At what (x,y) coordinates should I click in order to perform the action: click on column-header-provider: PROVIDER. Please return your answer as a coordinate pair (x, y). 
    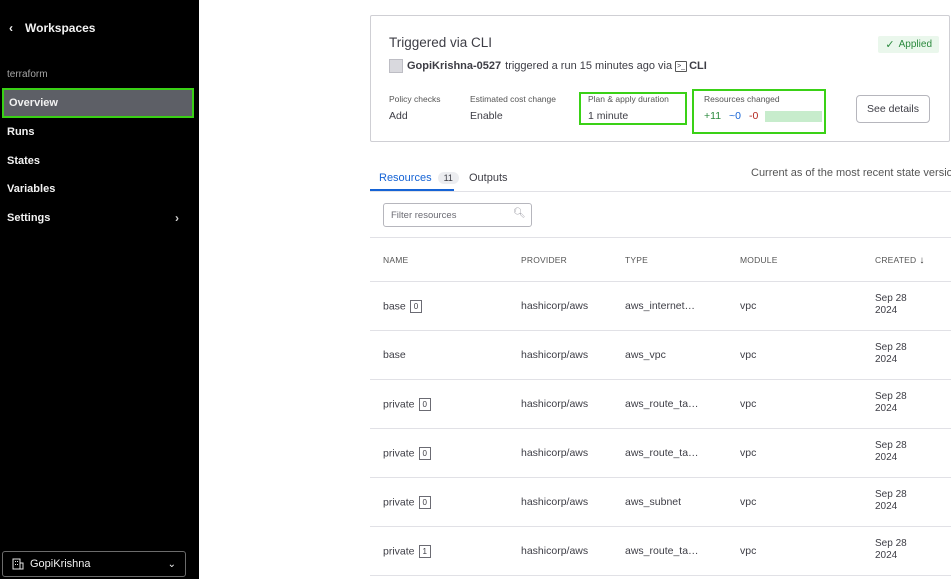
    Looking at the image, I should click on (544, 260).